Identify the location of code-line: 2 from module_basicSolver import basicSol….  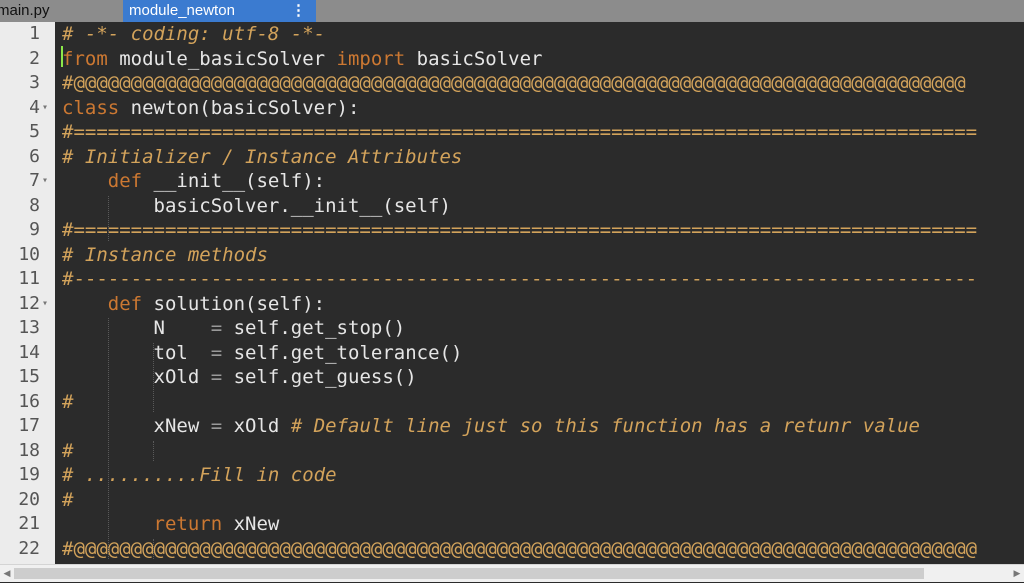
(512, 59).